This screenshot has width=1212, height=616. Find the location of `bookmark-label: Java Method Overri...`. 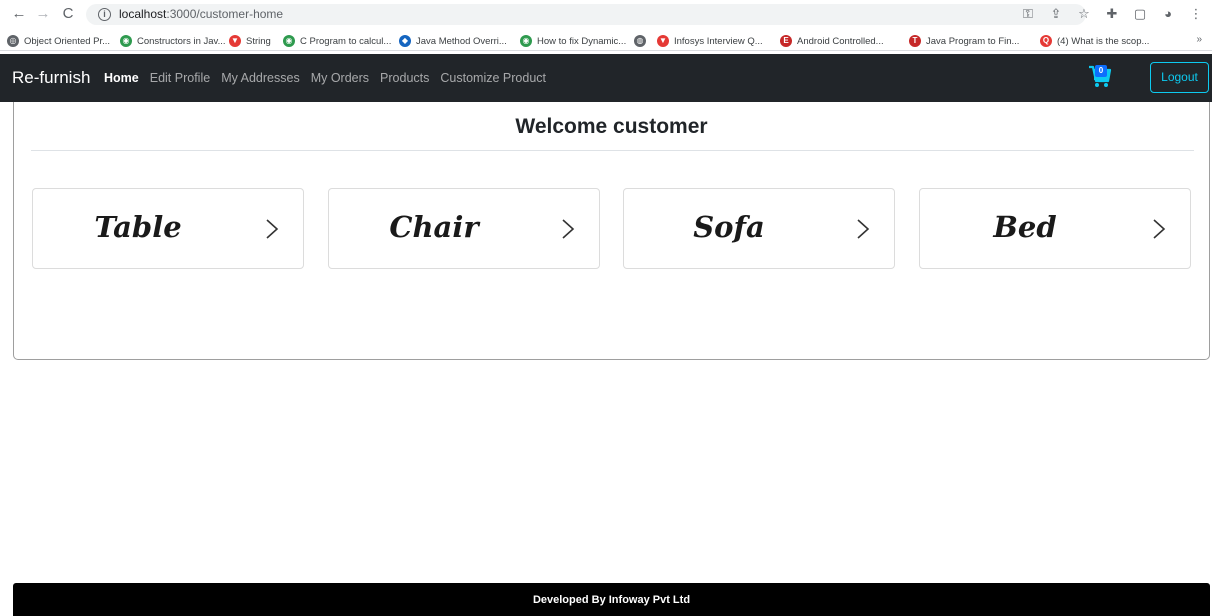

bookmark-label: Java Method Overri... is located at coordinates (461, 41).